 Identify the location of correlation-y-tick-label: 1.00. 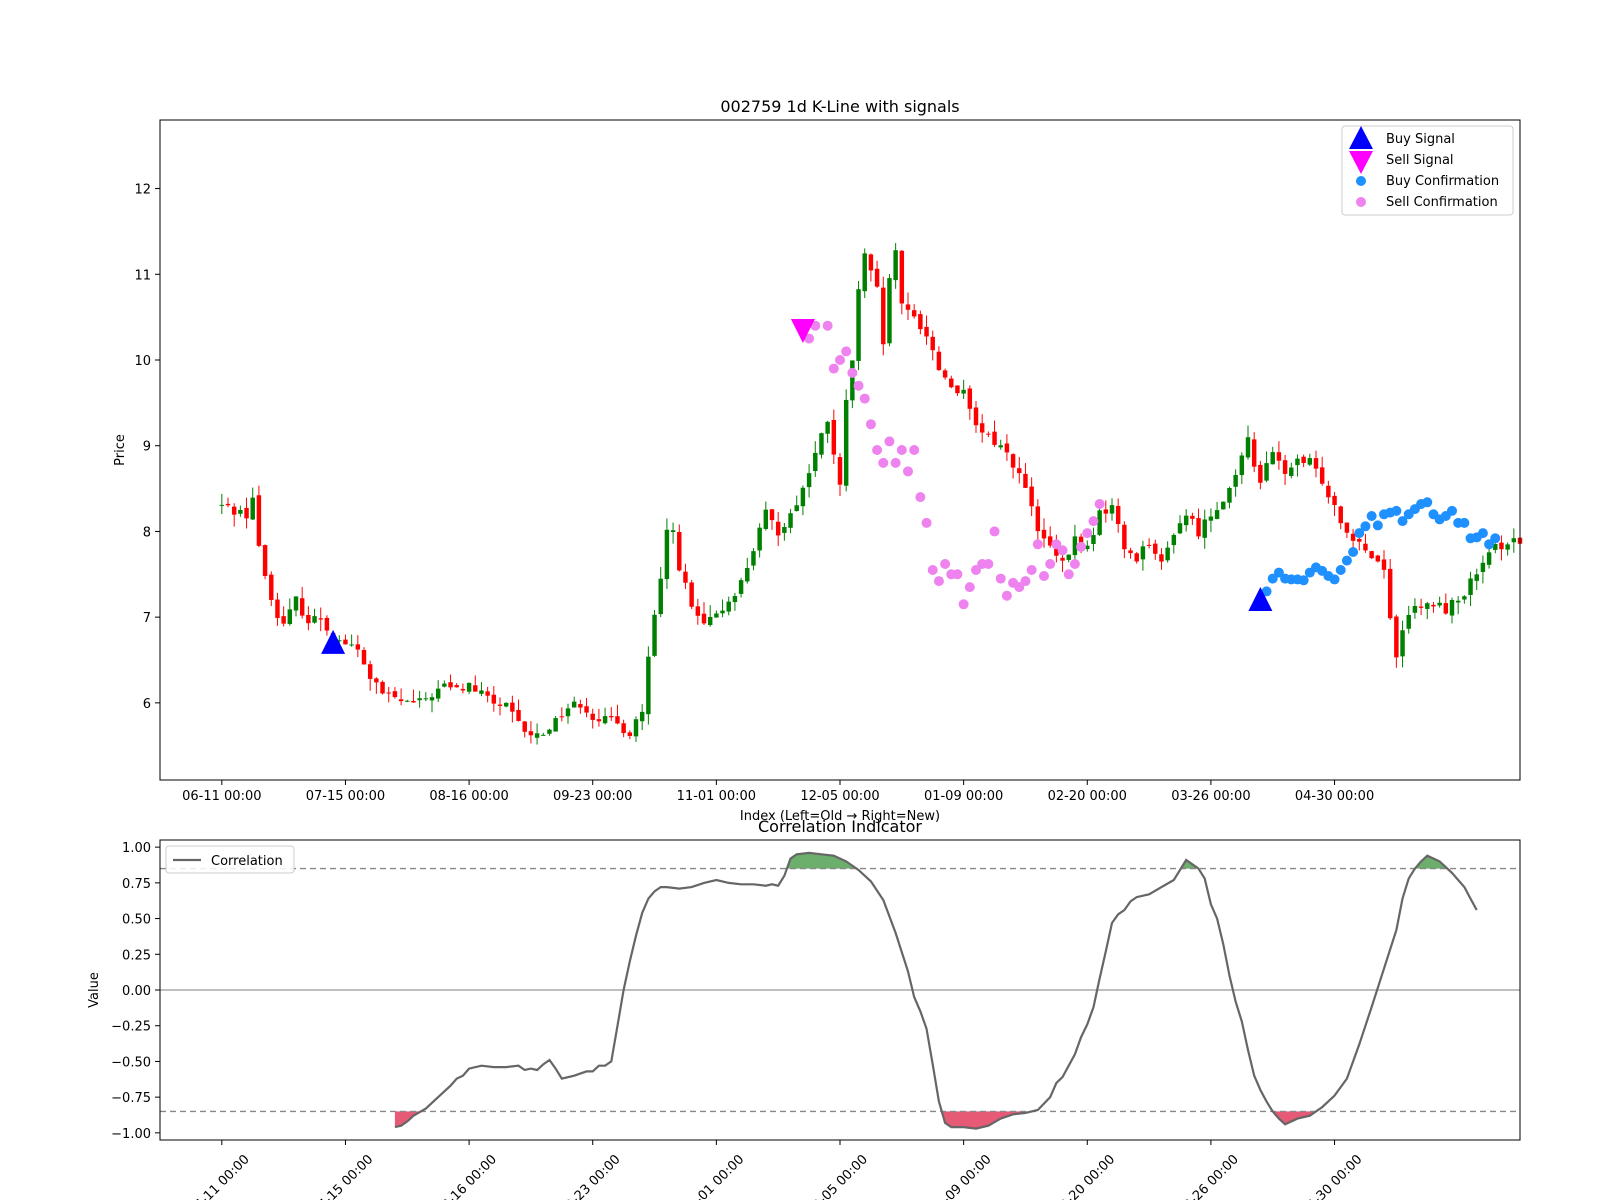
(136, 848).